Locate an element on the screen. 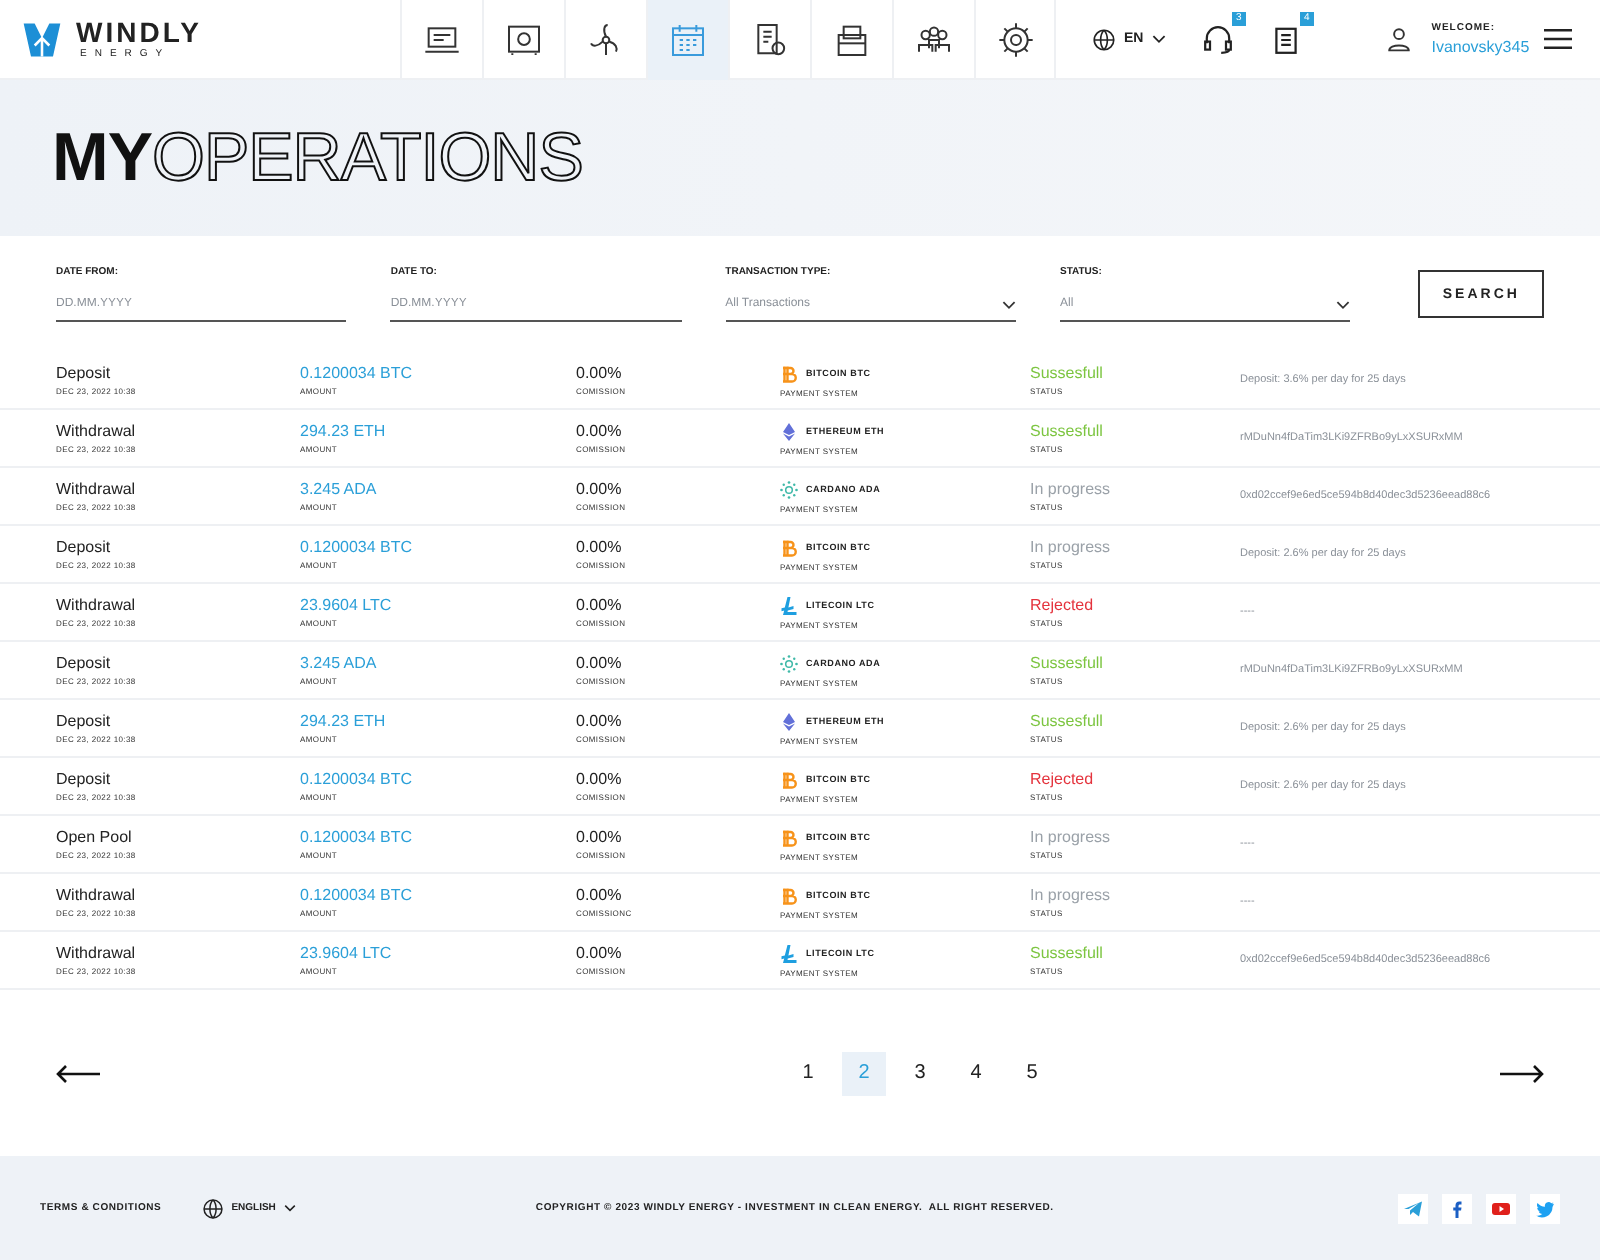 Image resolution: width=1600 pixels, height=1260 pixels. user-icon is located at coordinates (1398, 39).